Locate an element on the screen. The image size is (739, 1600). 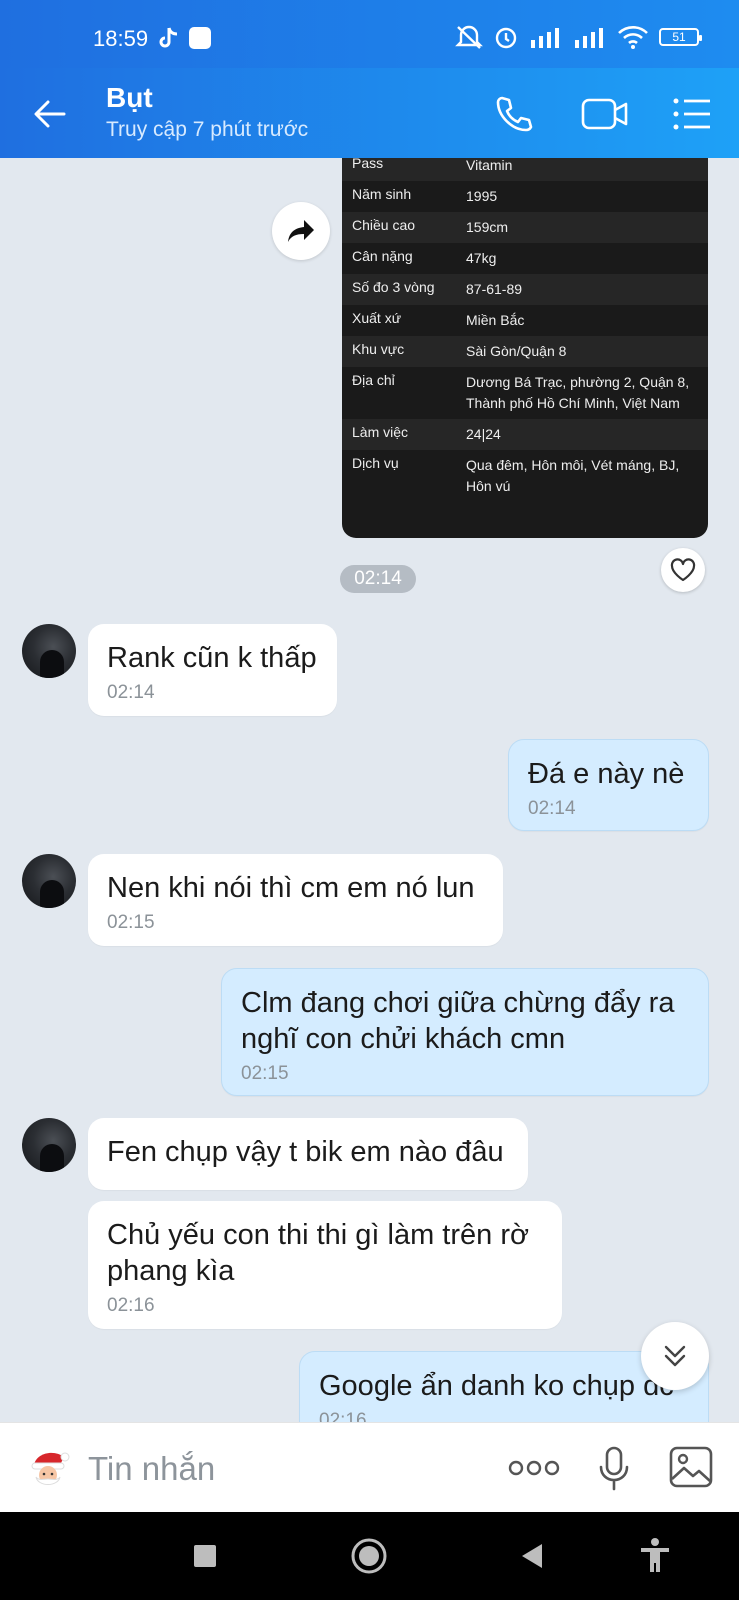
status-right-icons: 51 is located at coordinates (578, 37).